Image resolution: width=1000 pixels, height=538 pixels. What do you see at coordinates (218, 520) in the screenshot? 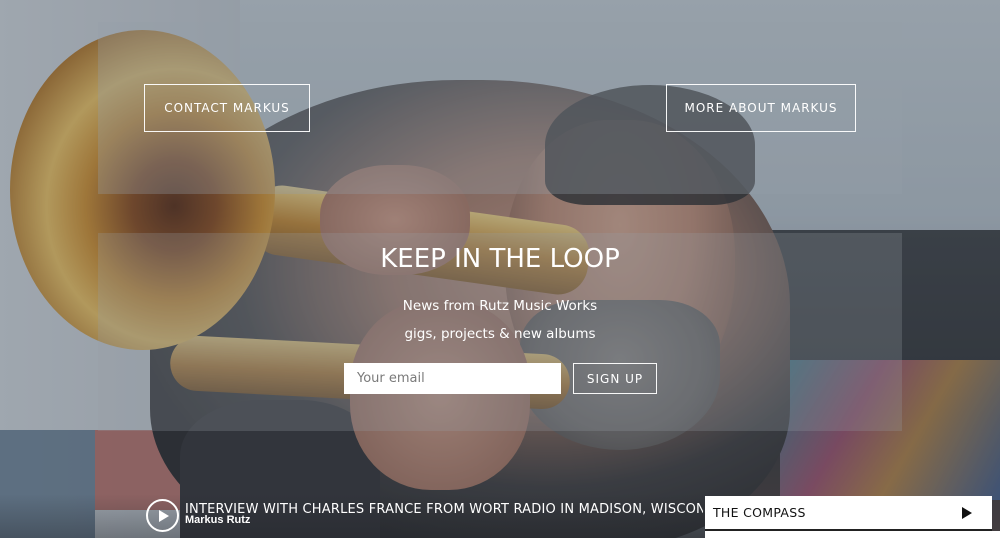
I see `track-artist: Markus Rutz` at bounding box center [218, 520].